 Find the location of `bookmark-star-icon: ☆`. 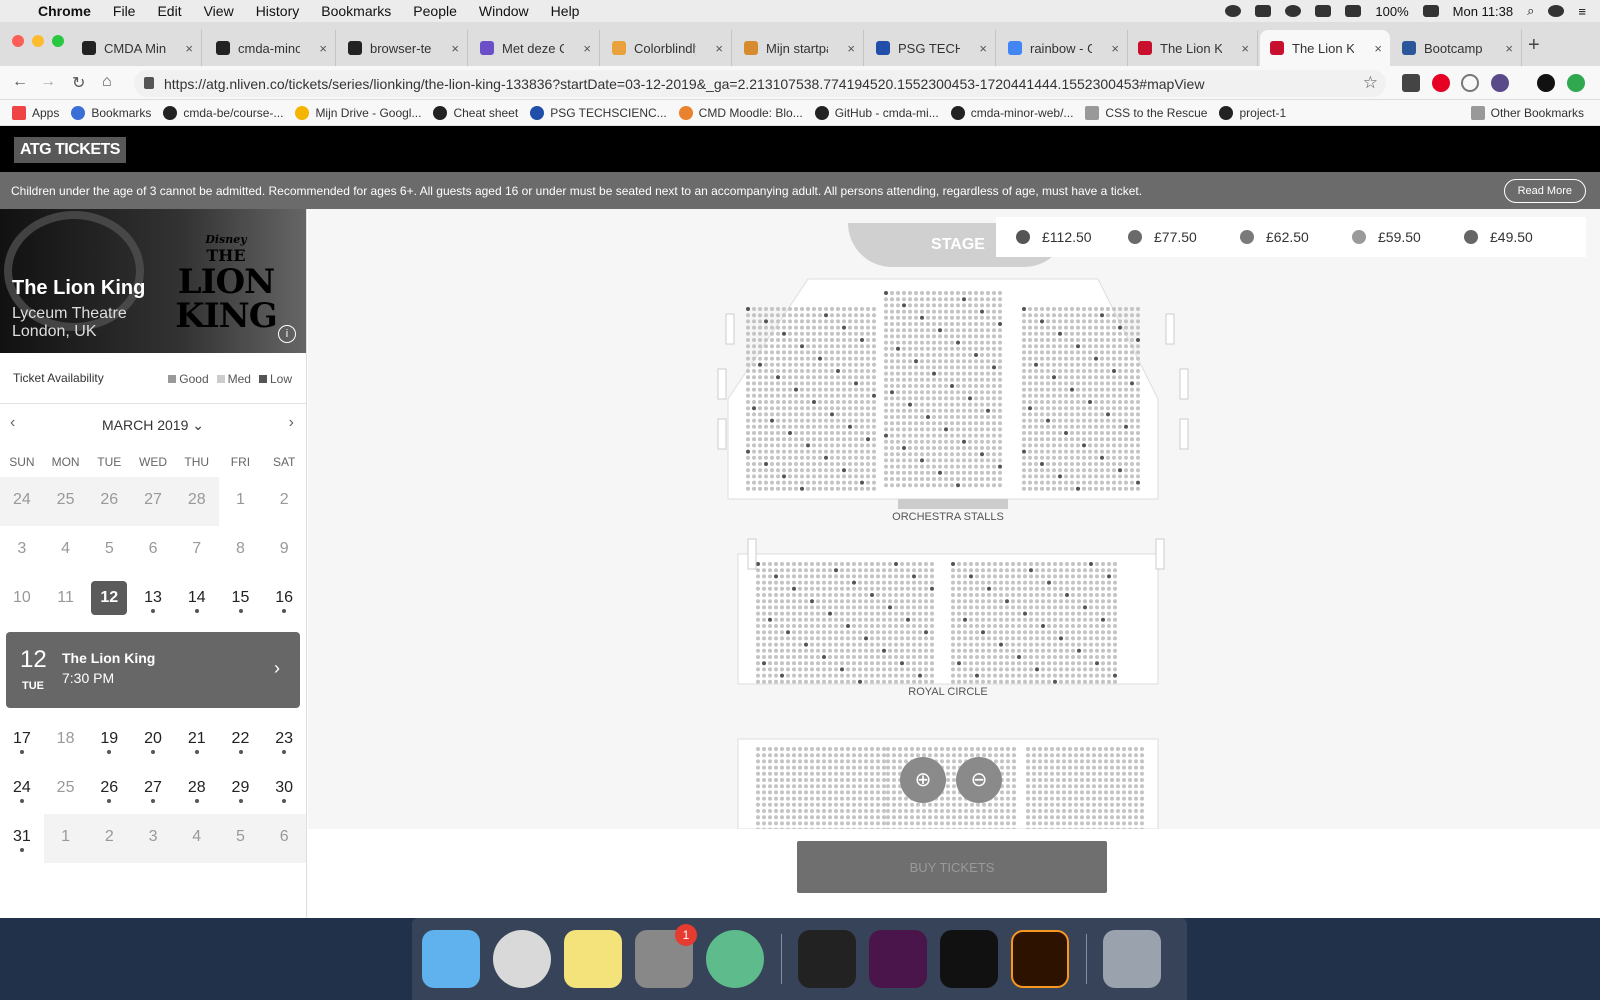

bookmark-star-icon: ☆ is located at coordinates (1370, 83).